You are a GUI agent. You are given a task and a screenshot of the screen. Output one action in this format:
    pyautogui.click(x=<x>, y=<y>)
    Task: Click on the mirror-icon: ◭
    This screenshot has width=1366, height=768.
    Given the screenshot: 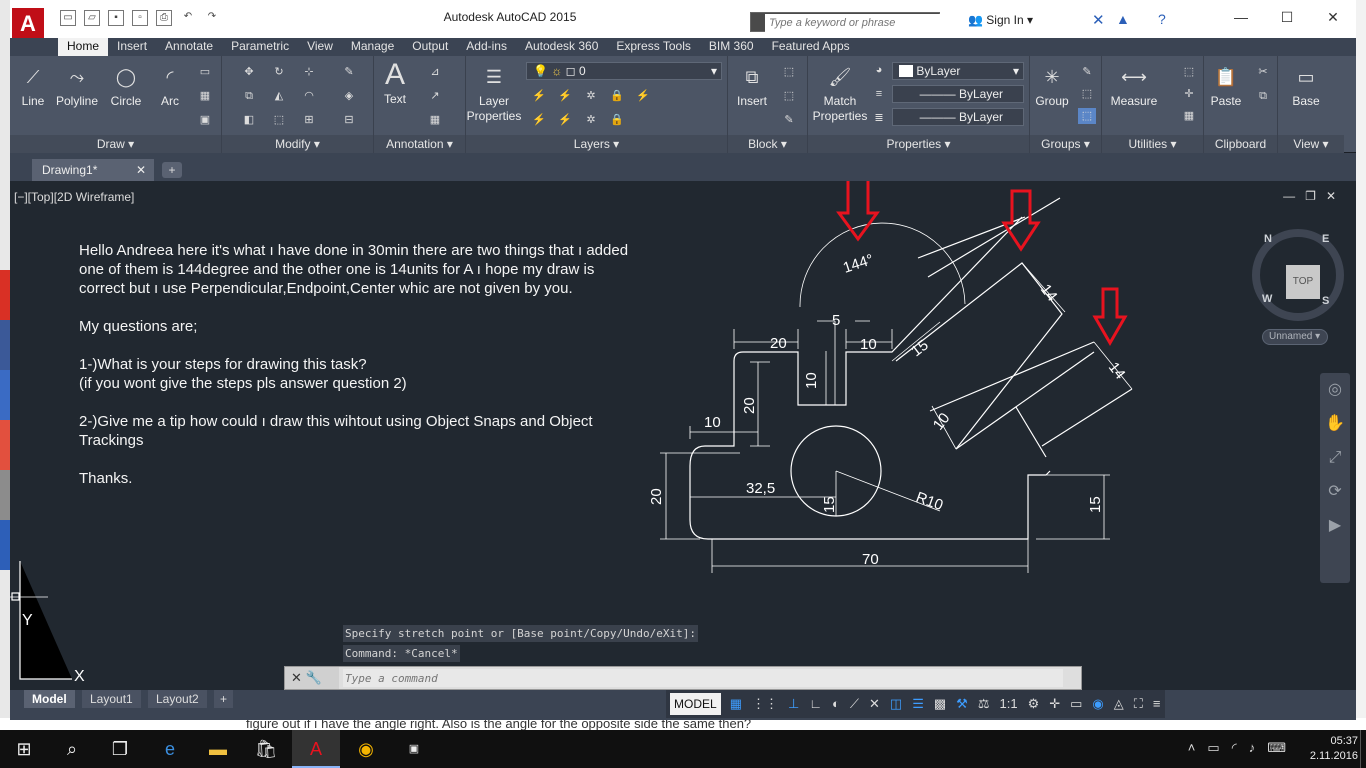 What is the action you would take?
    pyautogui.click(x=279, y=96)
    